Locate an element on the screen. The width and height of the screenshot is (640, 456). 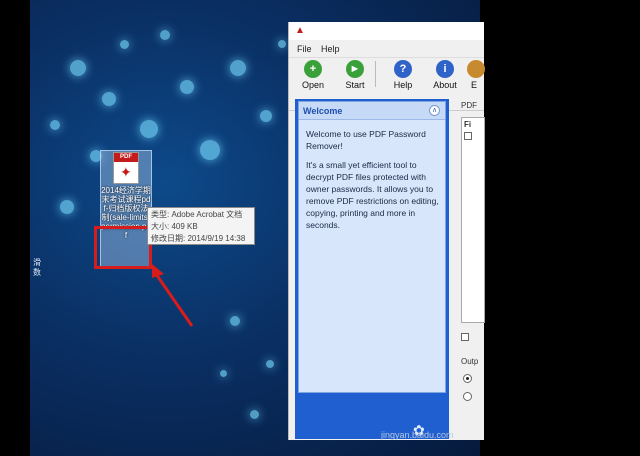
collapse-chevron-icon: ∧ is located at coordinates (434, 110).